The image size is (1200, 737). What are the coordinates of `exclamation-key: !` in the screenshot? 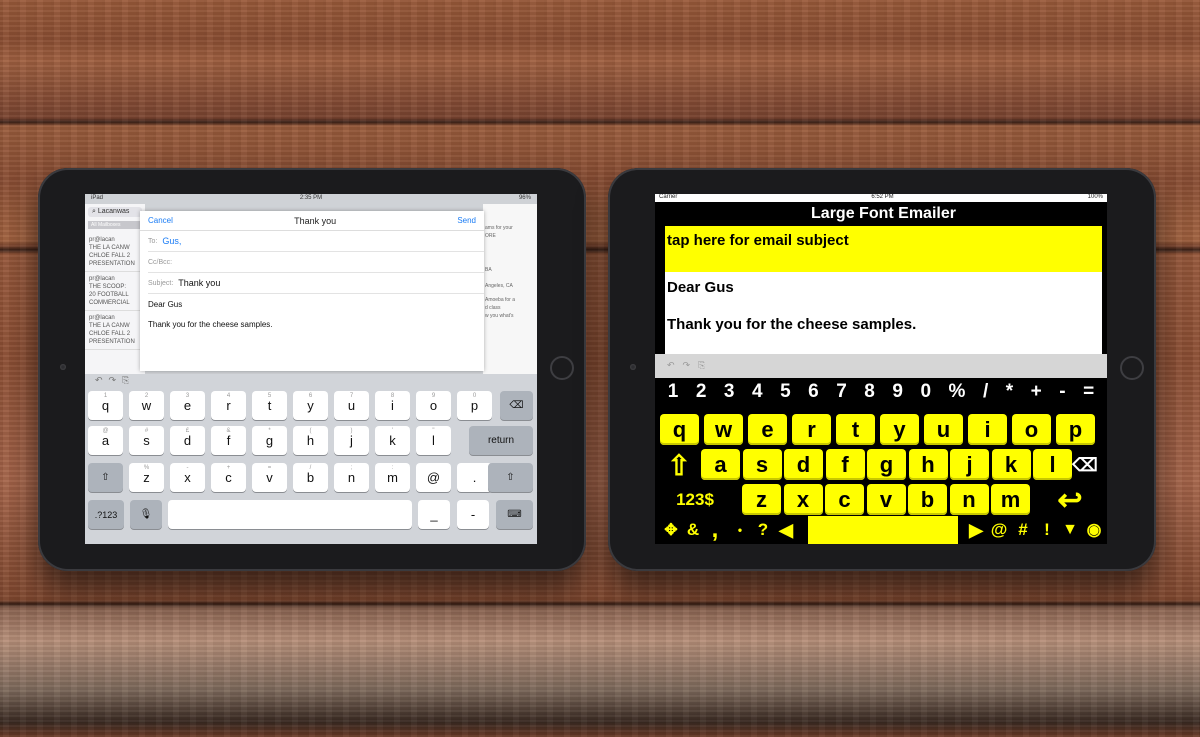 It's located at (1047, 530).